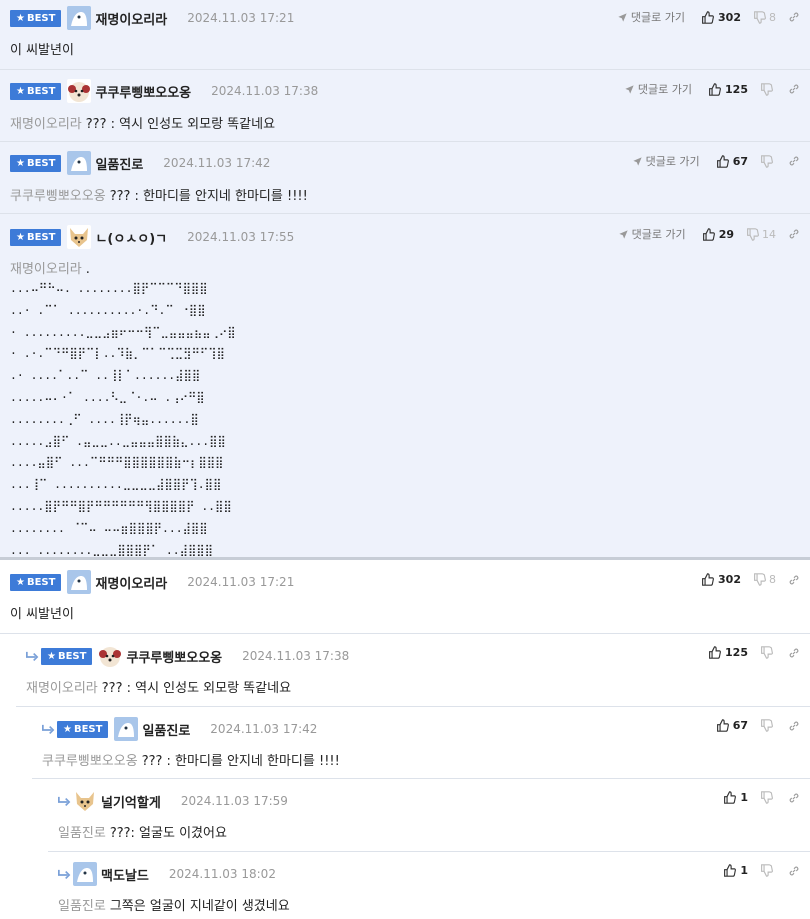 The image size is (810, 919). I want to click on timestamp: 2024.11.03 18:02, so click(222, 874).